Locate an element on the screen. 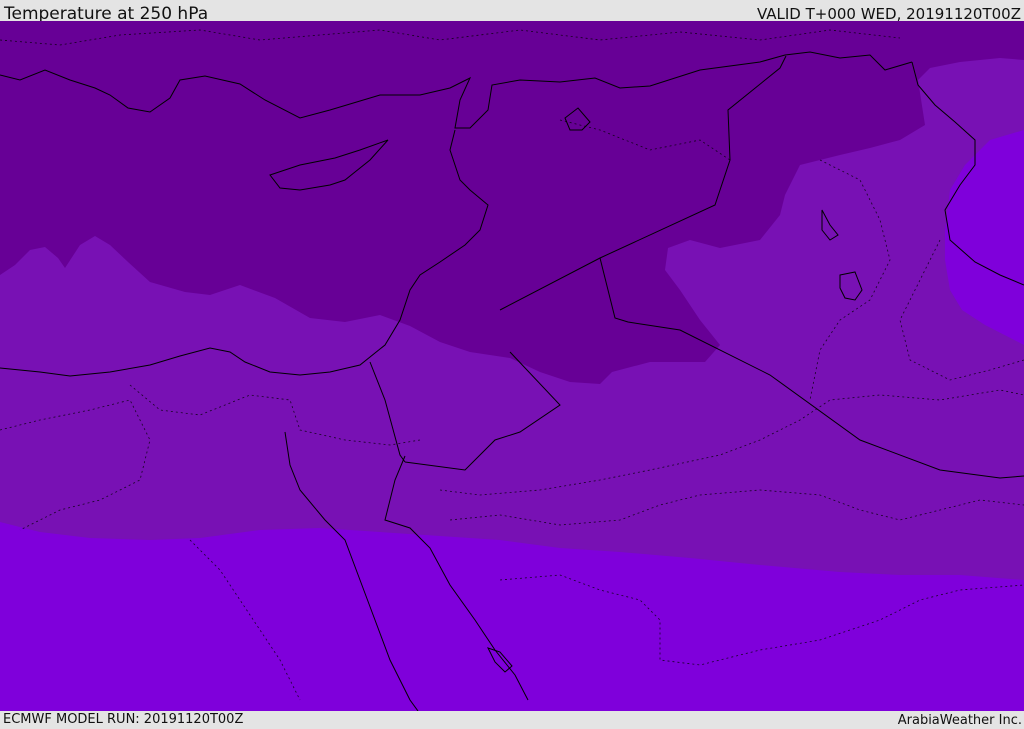 This screenshot has width=1024, height=729. brand-label: ArabiaWeather Inc. is located at coordinates (959, 720).